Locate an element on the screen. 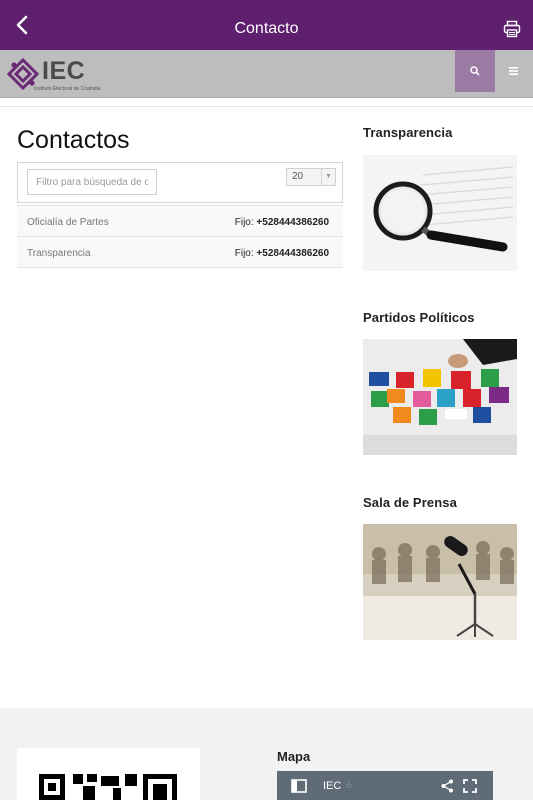  magnifying-glass-illustration is located at coordinates (440, 213).